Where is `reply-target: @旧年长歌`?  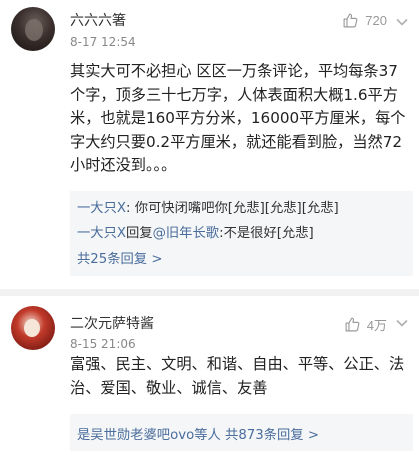 reply-target: @旧年长歌 is located at coordinates (186, 233).